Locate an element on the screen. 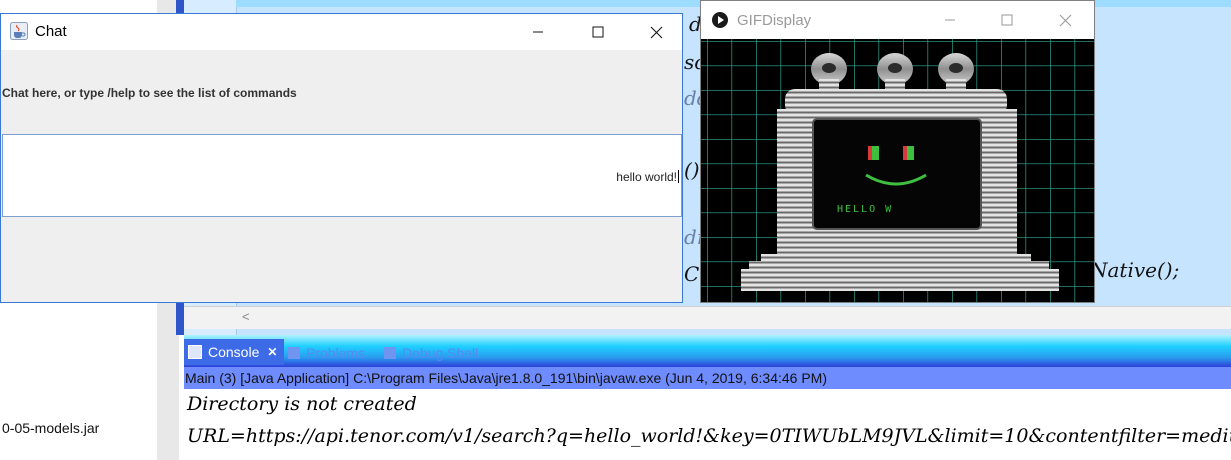  code-fragment: C is located at coordinates (692, 274).